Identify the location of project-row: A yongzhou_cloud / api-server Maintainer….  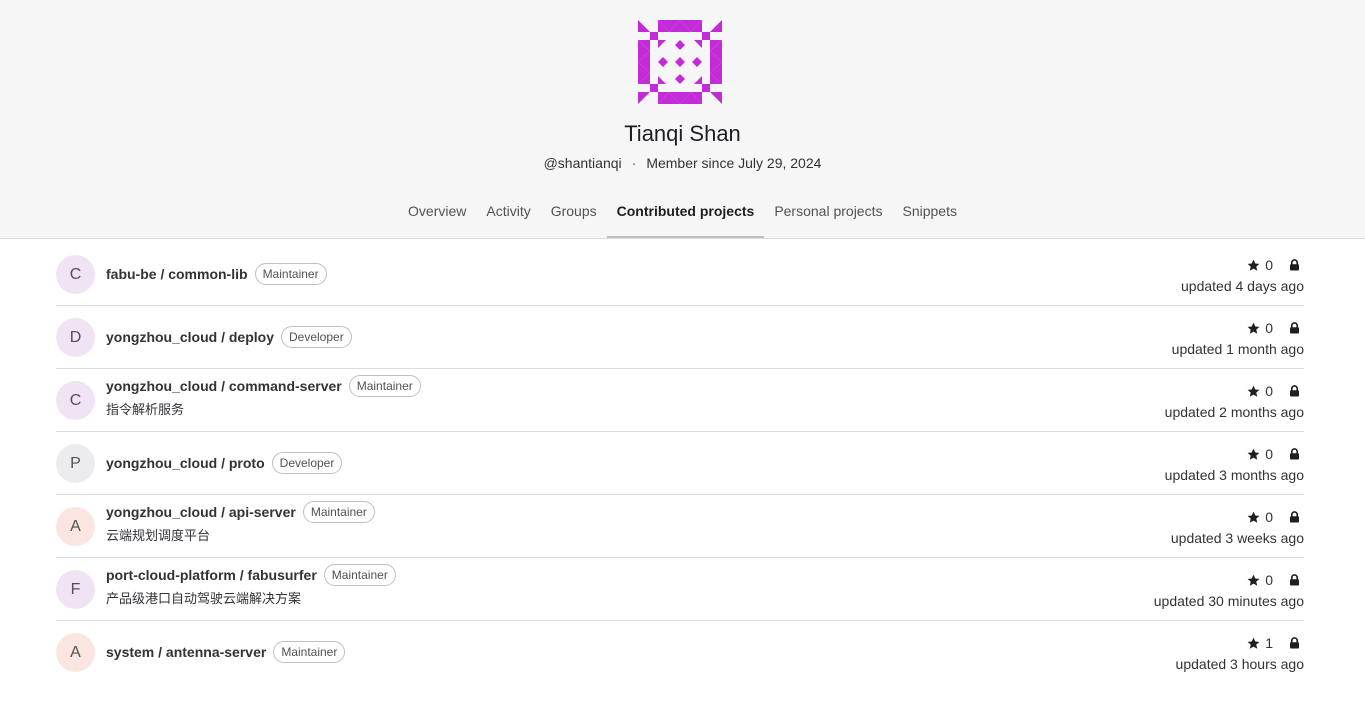
(680, 526).